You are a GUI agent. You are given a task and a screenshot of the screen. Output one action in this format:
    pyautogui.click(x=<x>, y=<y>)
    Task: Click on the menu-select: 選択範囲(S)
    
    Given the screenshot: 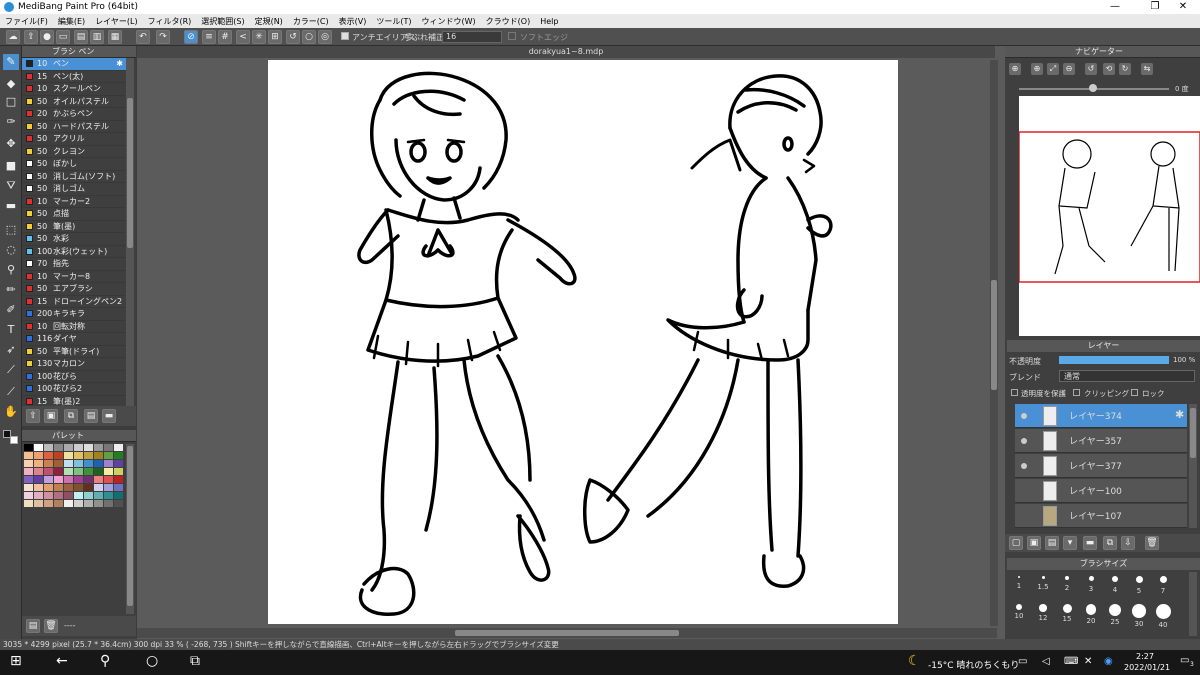 What is the action you would take?
    pyautogui.click(x=222, y=21)
    